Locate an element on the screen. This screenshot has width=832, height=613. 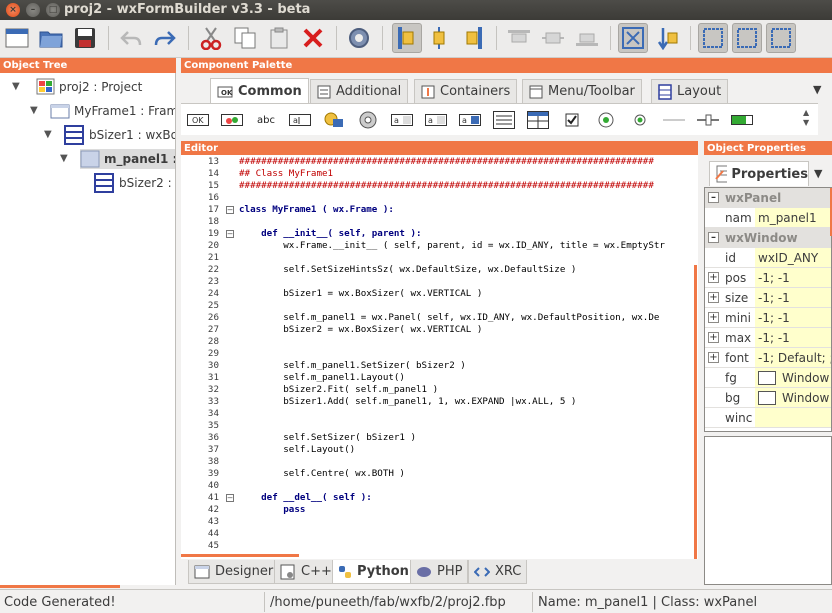
code-line: 45 is located at coordinates (436, 546).